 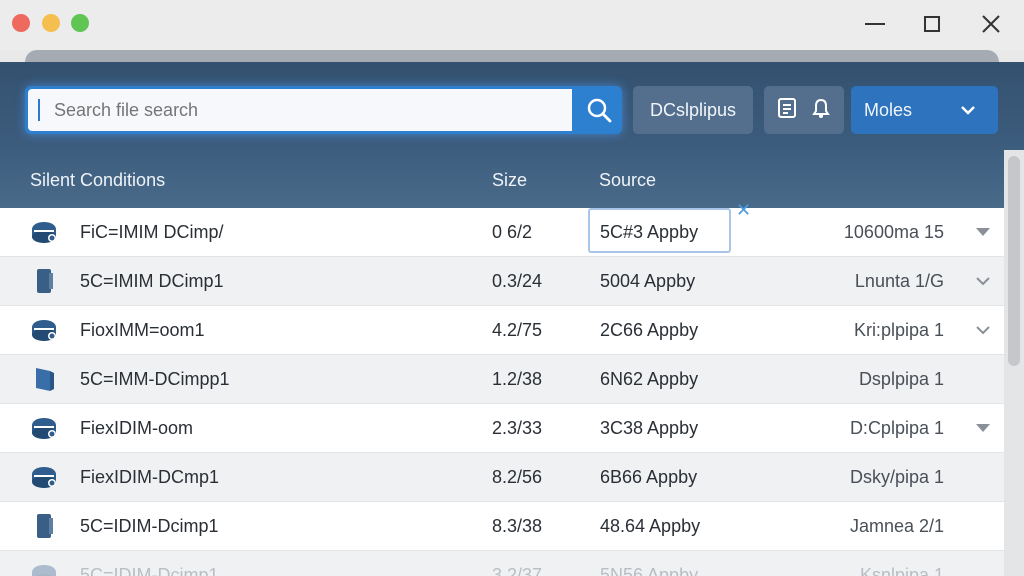 I want to click on dc-button-label: DCslplipus, so click(x=693, y=109).